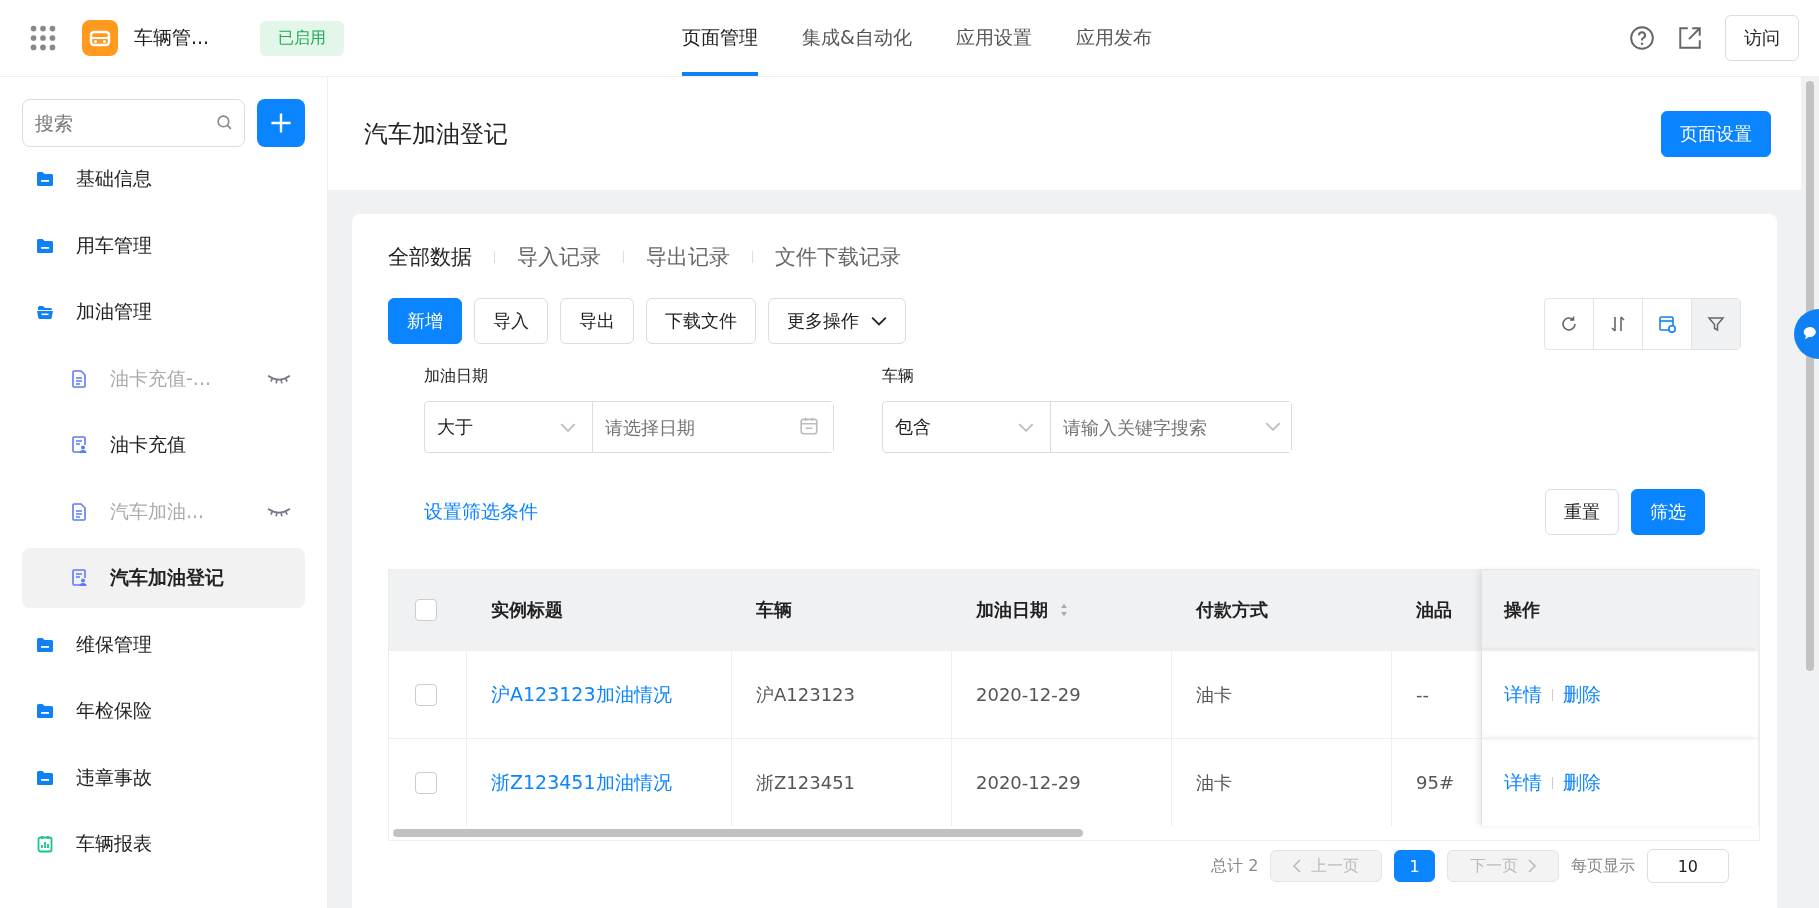  What do you see at coordinates (114, 178) in the screenshot?
I see `sidebar-label: 基础信息` at bounding box center [114, 178].